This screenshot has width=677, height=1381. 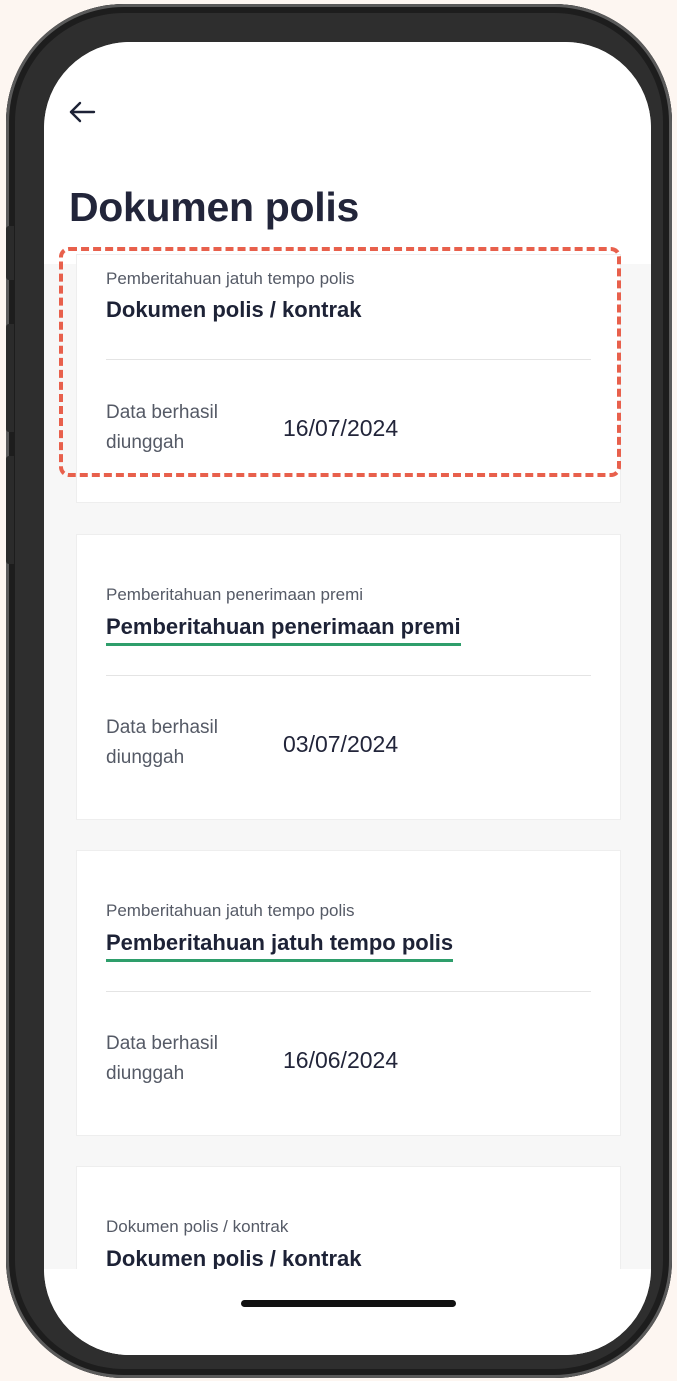 What do you see at coordinates (347, 153) in the screenshot?
I see `page-header: Dokumen polis` at bounding box center [347, 153].